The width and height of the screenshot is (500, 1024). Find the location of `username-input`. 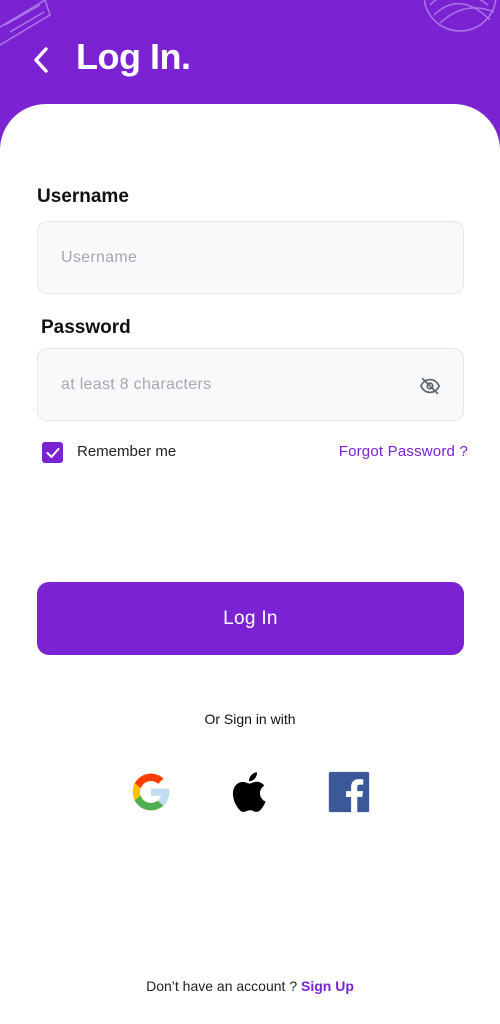

username-input is located at coordinates (250, 257).